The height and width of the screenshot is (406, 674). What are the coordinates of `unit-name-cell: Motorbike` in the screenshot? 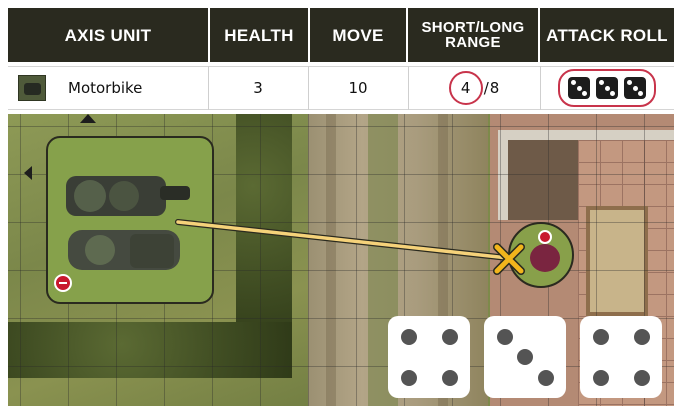 It's located at (108, 88).